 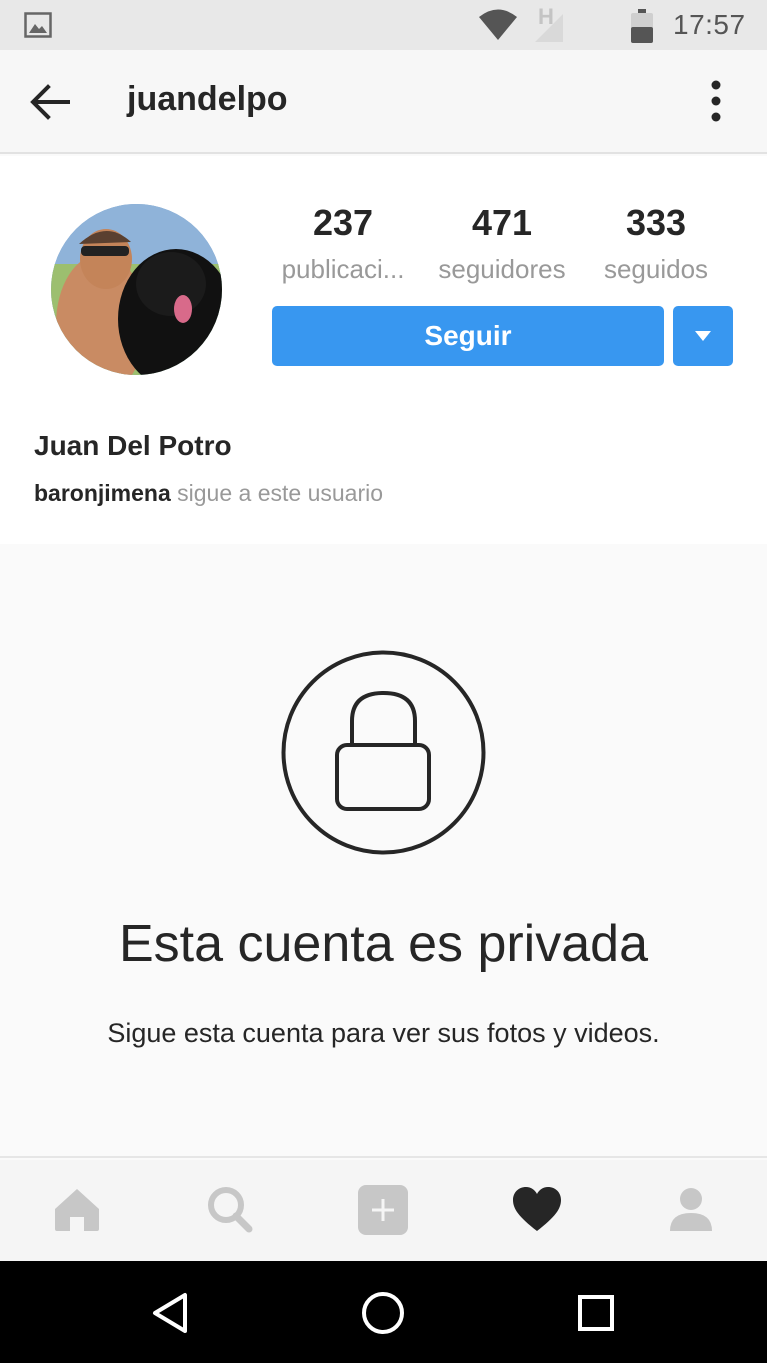 I want to click on circle-home-icon, so click(x=383, y=1313).